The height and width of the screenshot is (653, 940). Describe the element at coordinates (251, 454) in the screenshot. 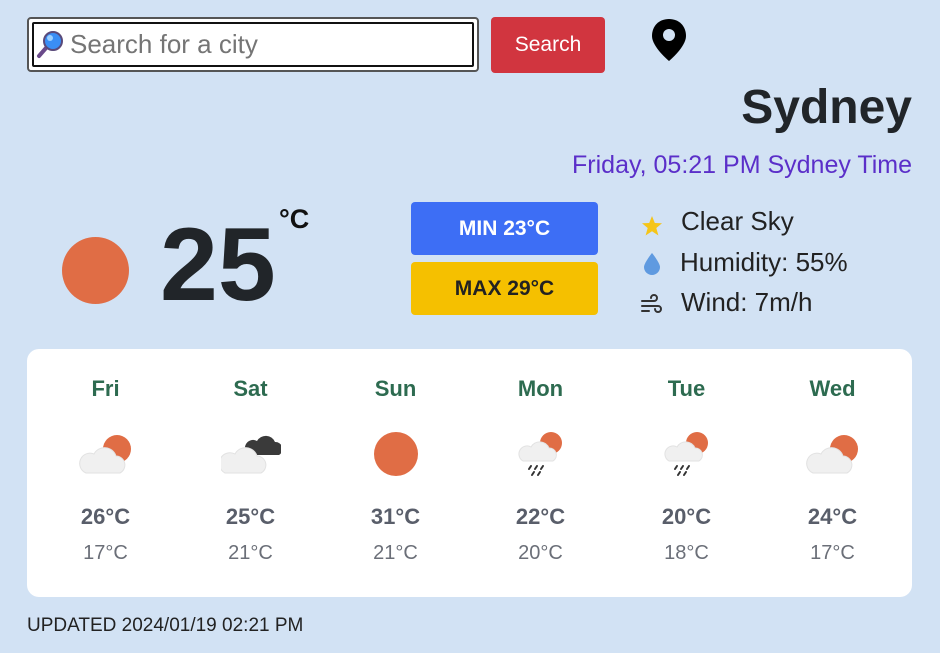

I see `cloudy-icon` at that location.